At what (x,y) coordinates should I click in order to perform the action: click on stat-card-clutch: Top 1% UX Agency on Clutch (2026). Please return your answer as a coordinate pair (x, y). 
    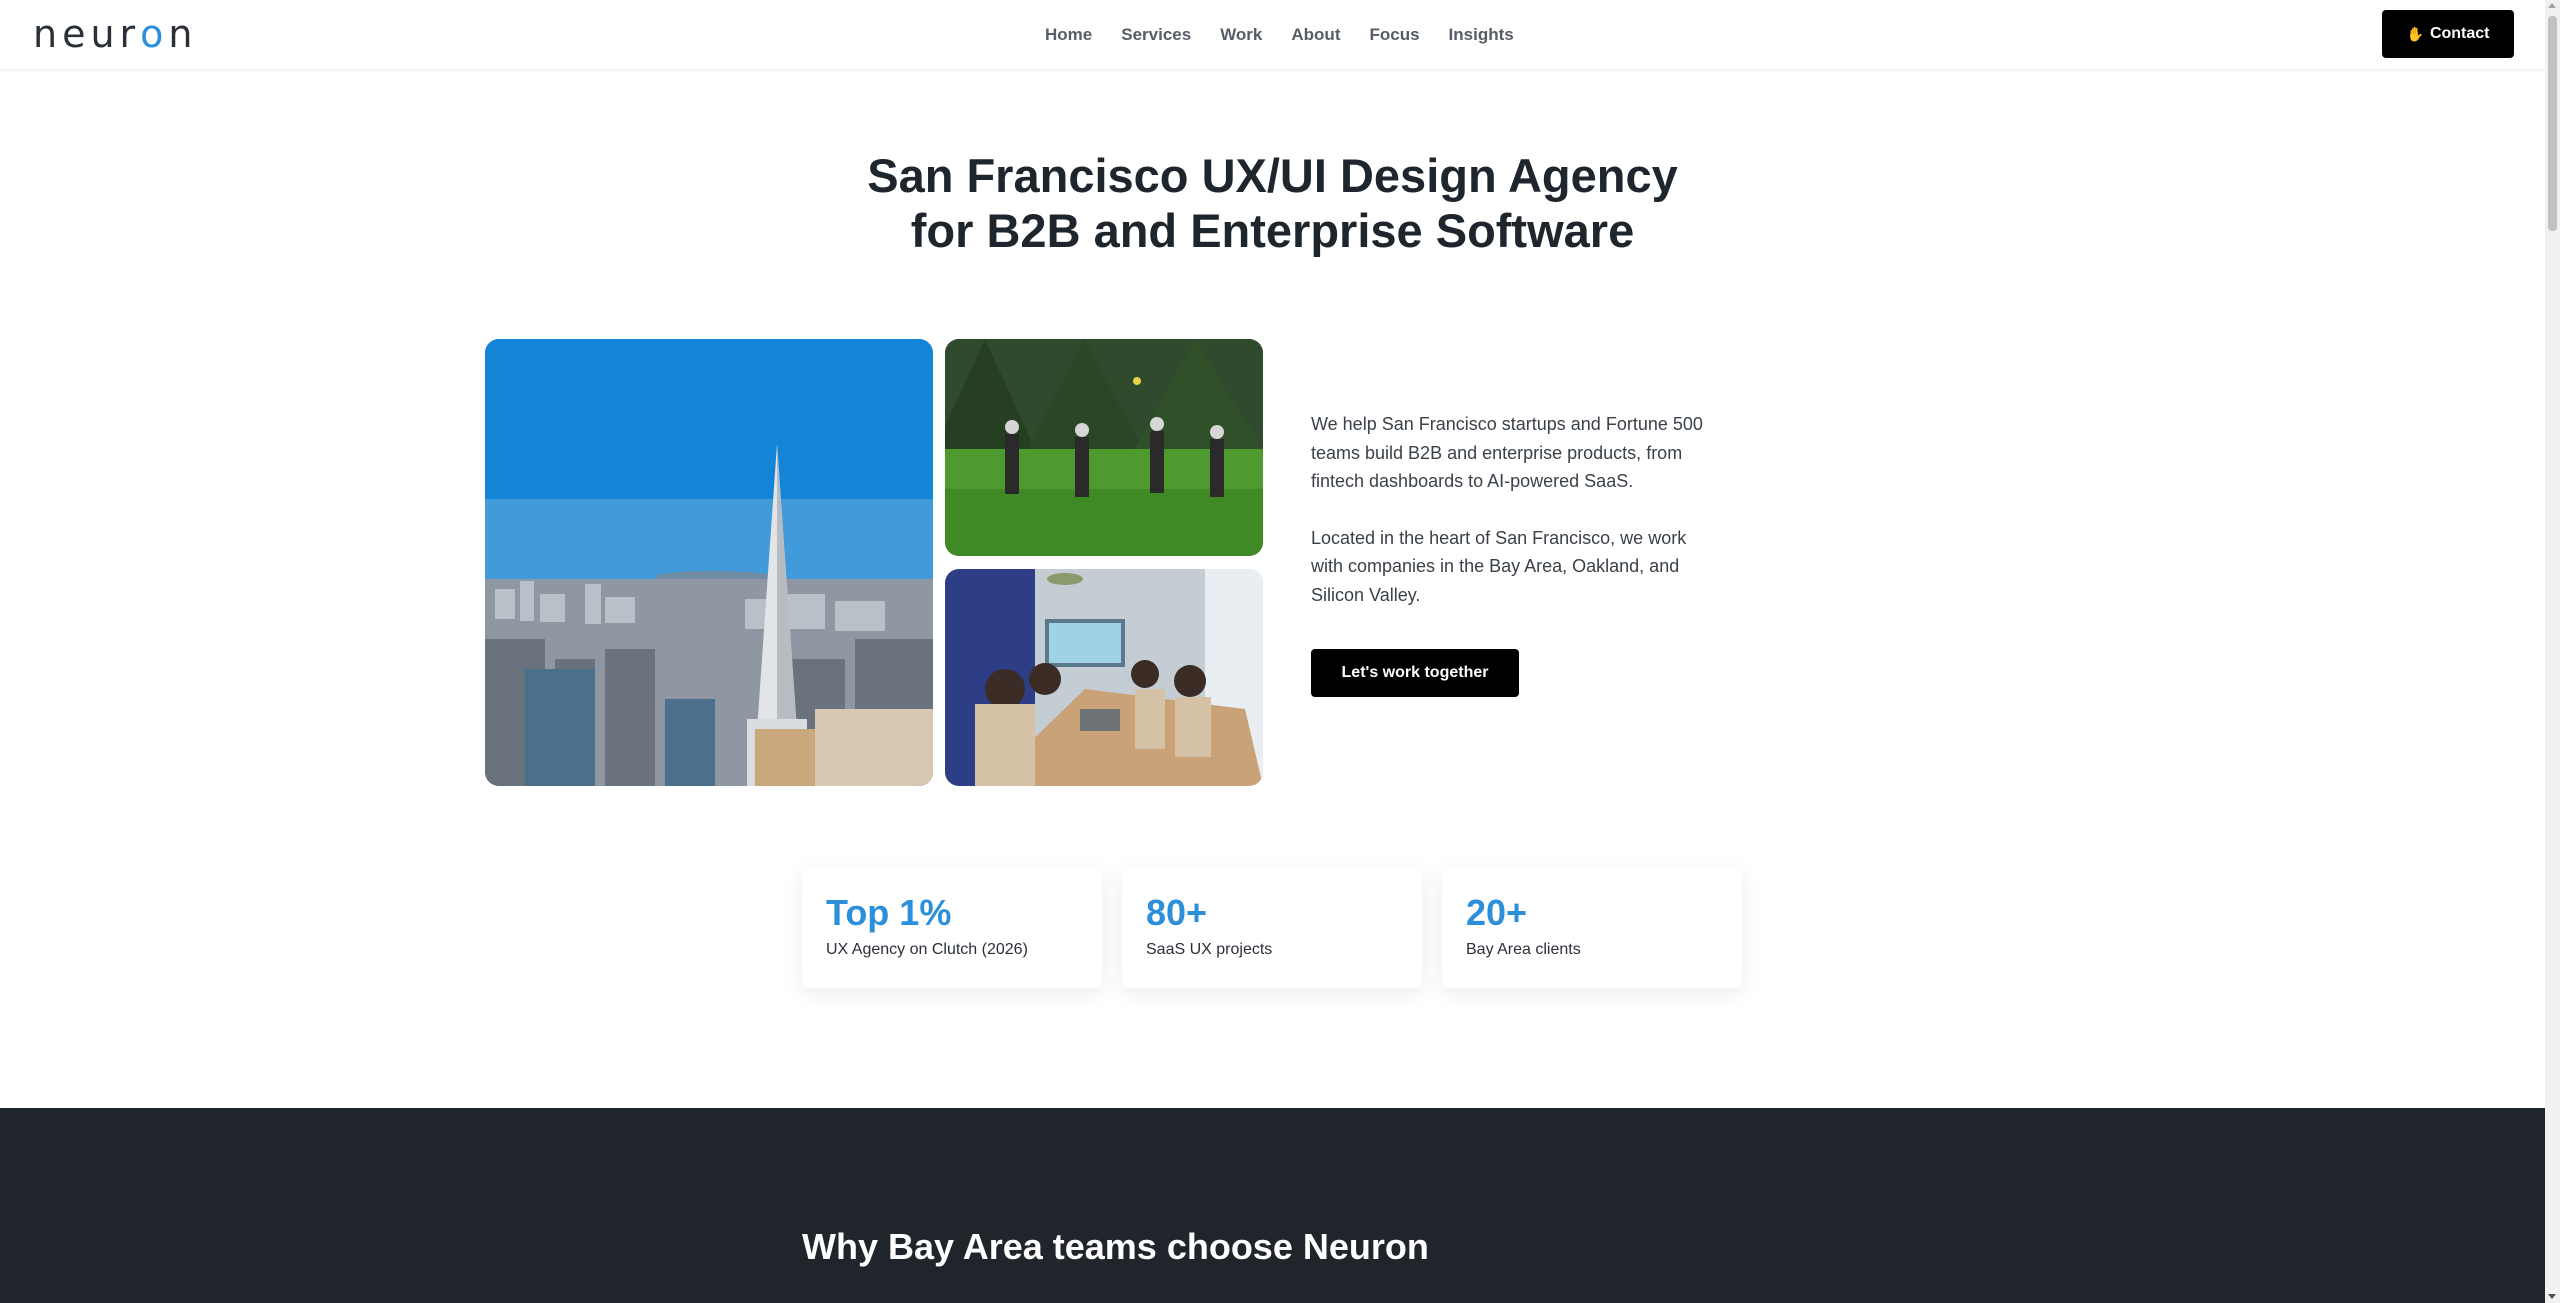
    Looking at the image, I should click on (952, 927).